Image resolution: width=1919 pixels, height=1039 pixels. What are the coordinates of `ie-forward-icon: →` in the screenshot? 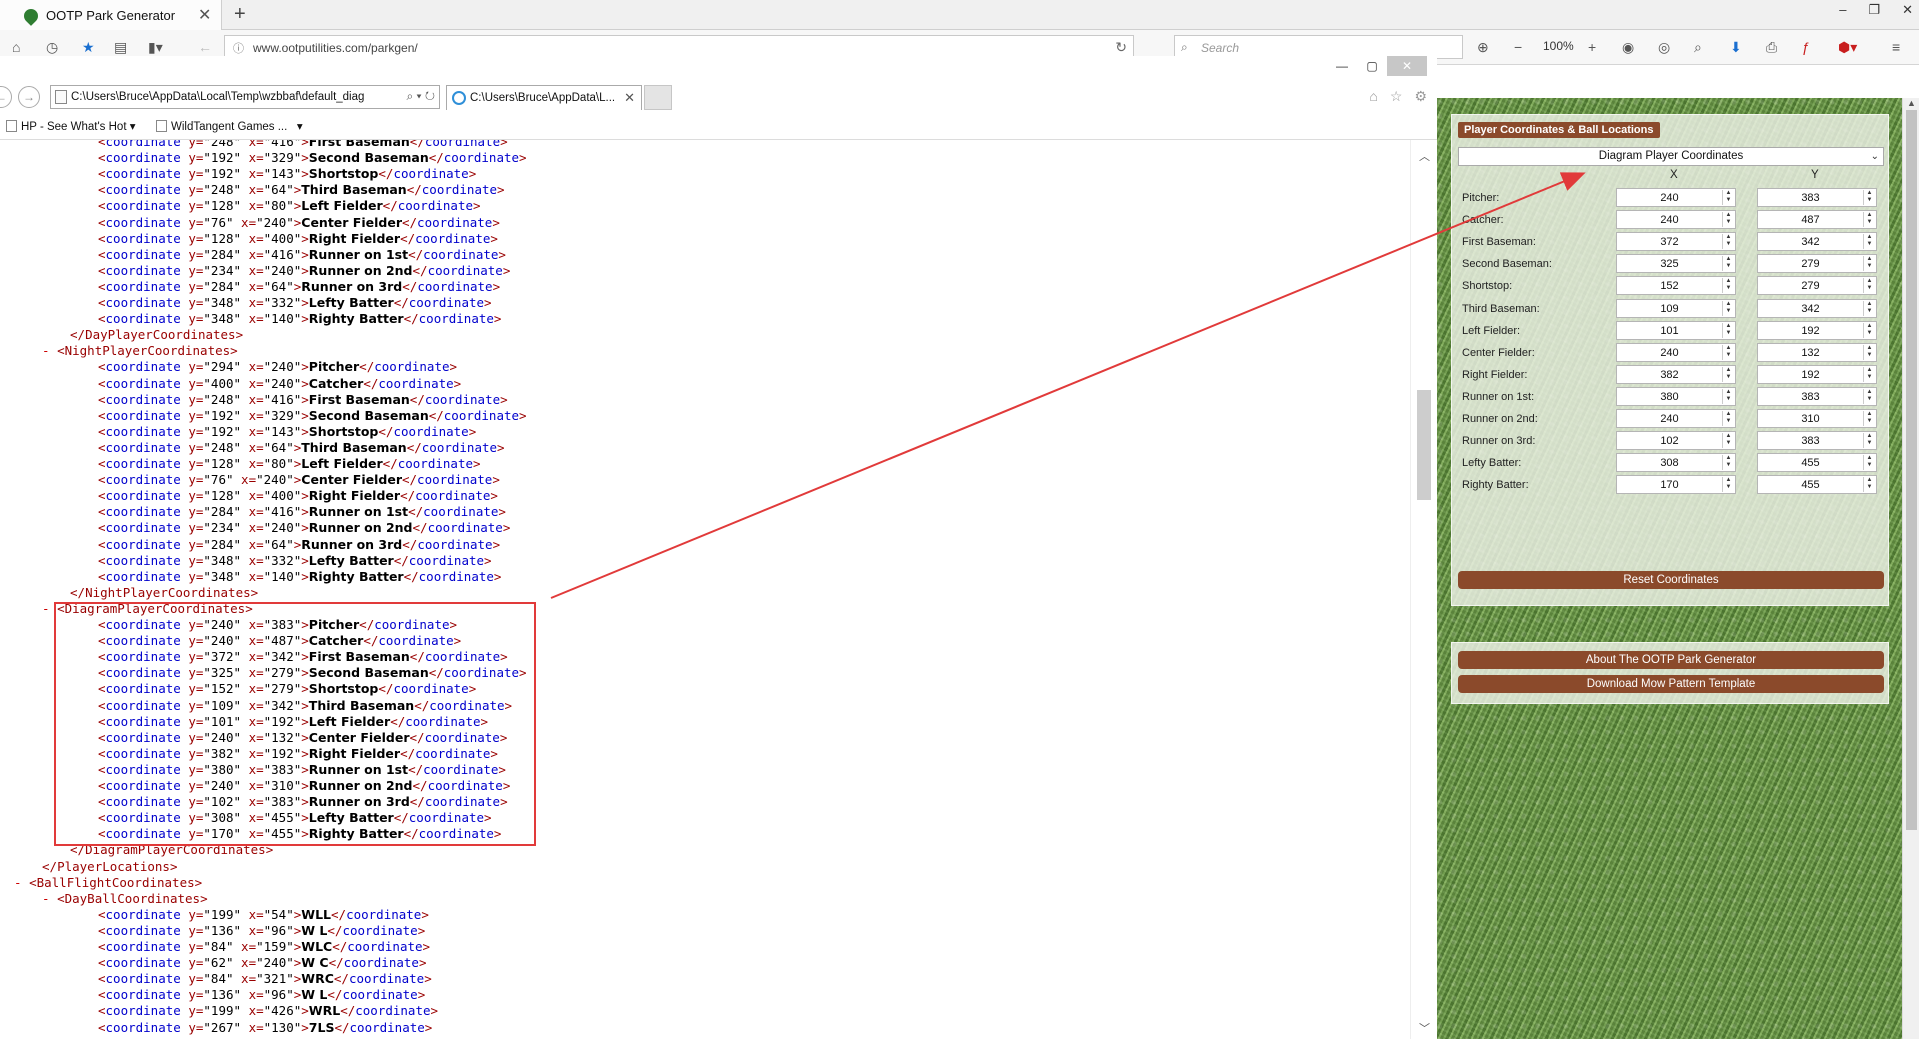 It's located at (29, 97).